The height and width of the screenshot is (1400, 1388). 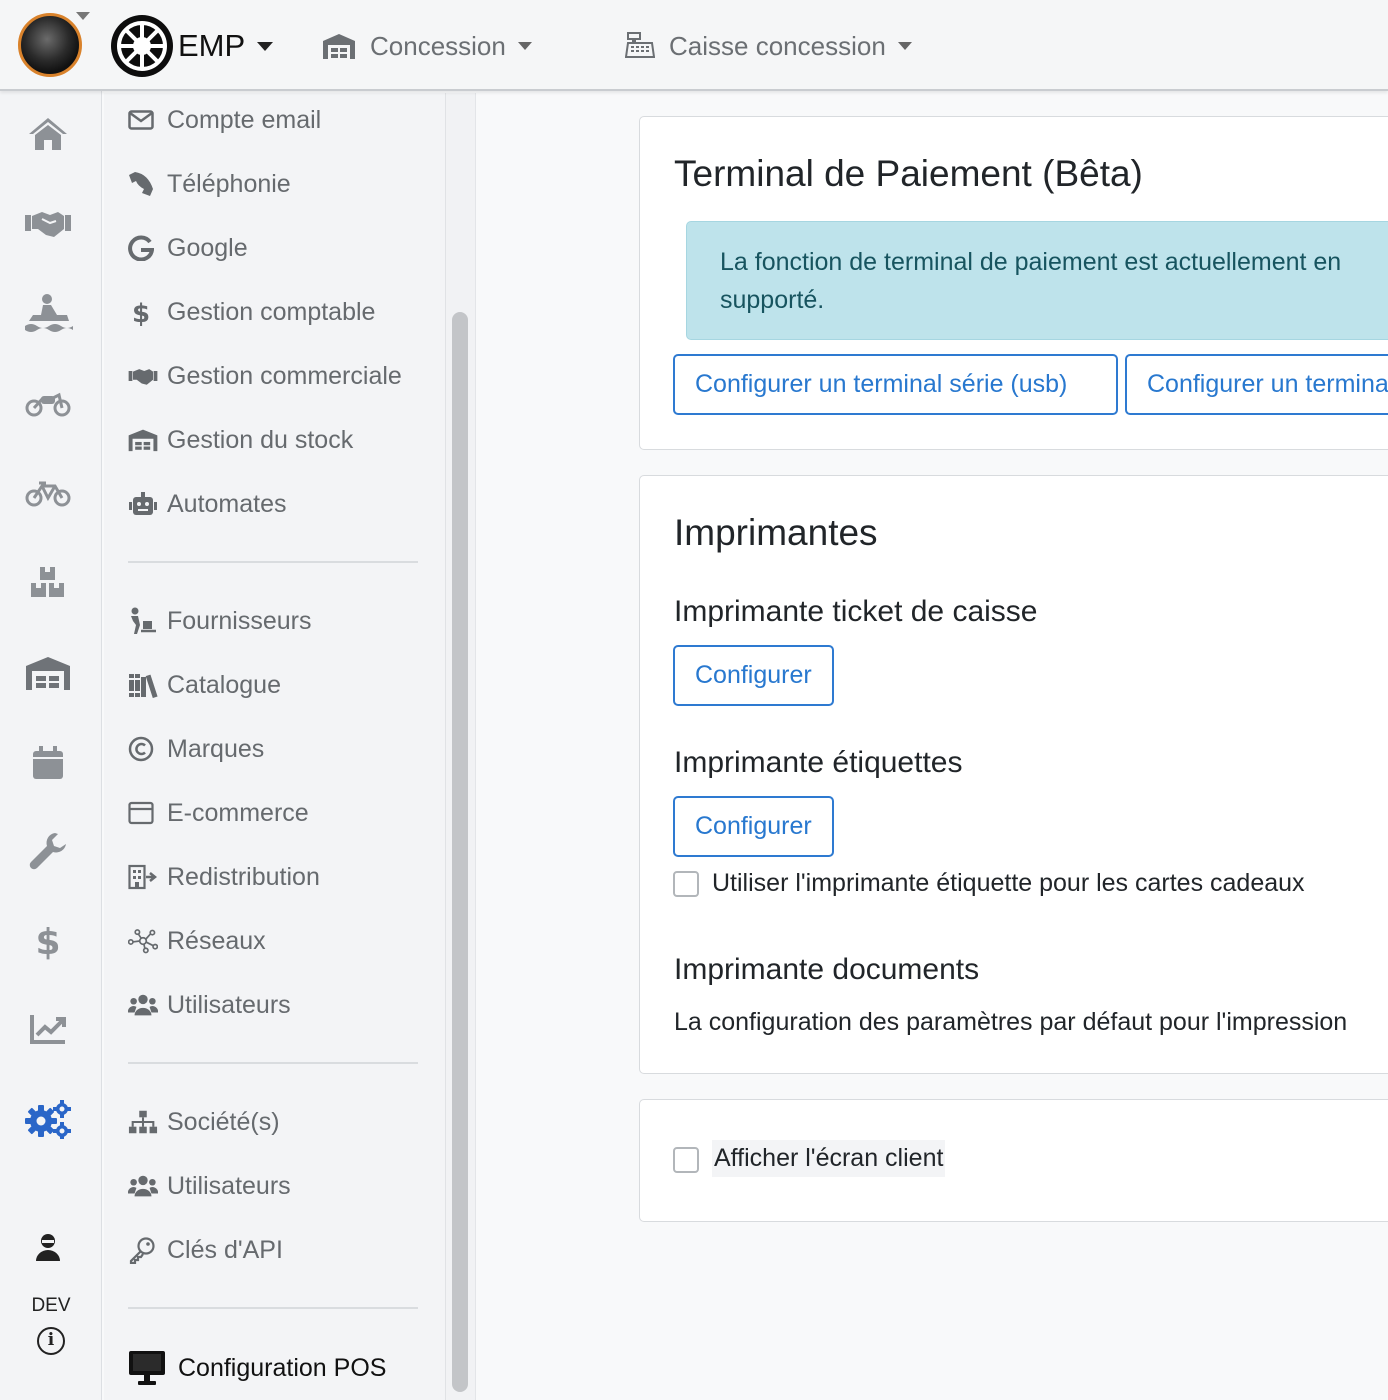 What do you see at coordinates (753, 826) in the screenshot?
I see `configure-label-printer-button: Configurer` at bounding box center [753, 826].